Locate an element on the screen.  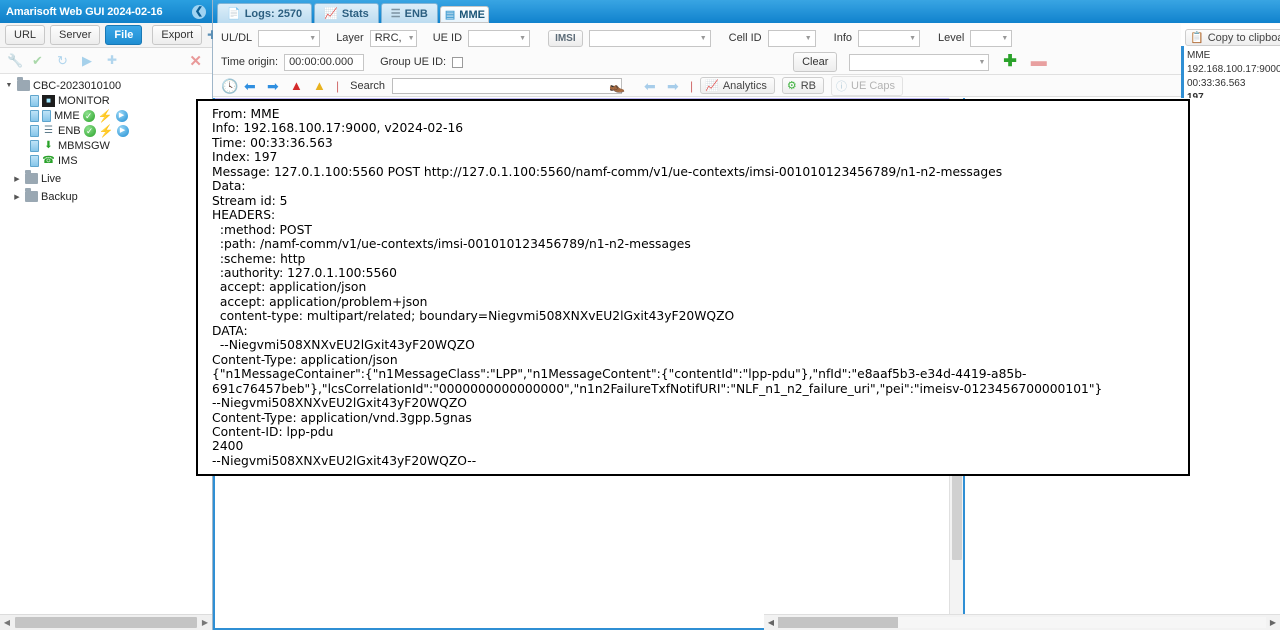
document-icon: 📄 is located at coordinates (234, 14).